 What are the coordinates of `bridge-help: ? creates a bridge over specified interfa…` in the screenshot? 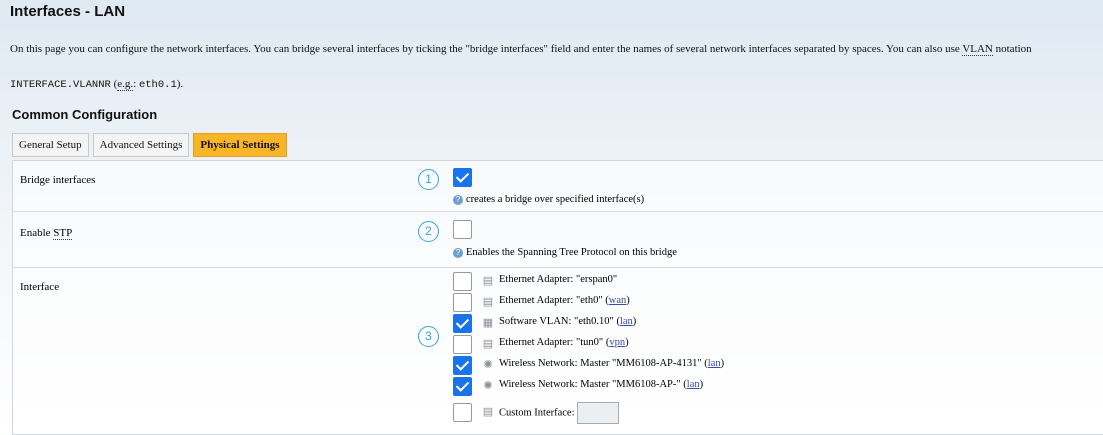 It's located at (548, 199).